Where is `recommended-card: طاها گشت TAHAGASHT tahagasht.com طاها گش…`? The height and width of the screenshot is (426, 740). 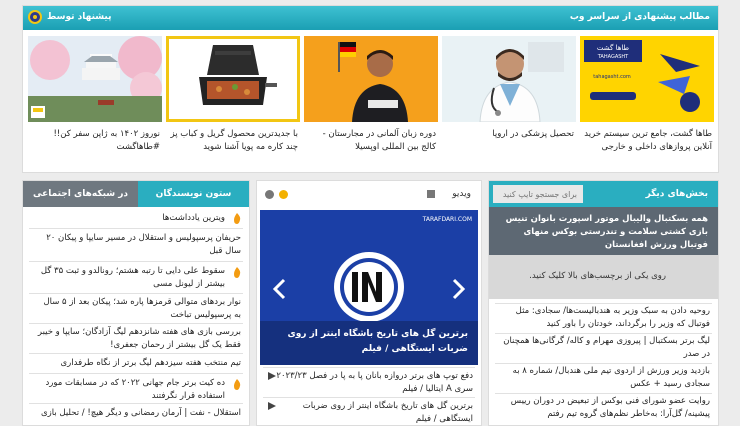
recommended-card: طاها گشت TAHAGASHT tahagasht.com طاها گش… is located at coordinates (647, 101).